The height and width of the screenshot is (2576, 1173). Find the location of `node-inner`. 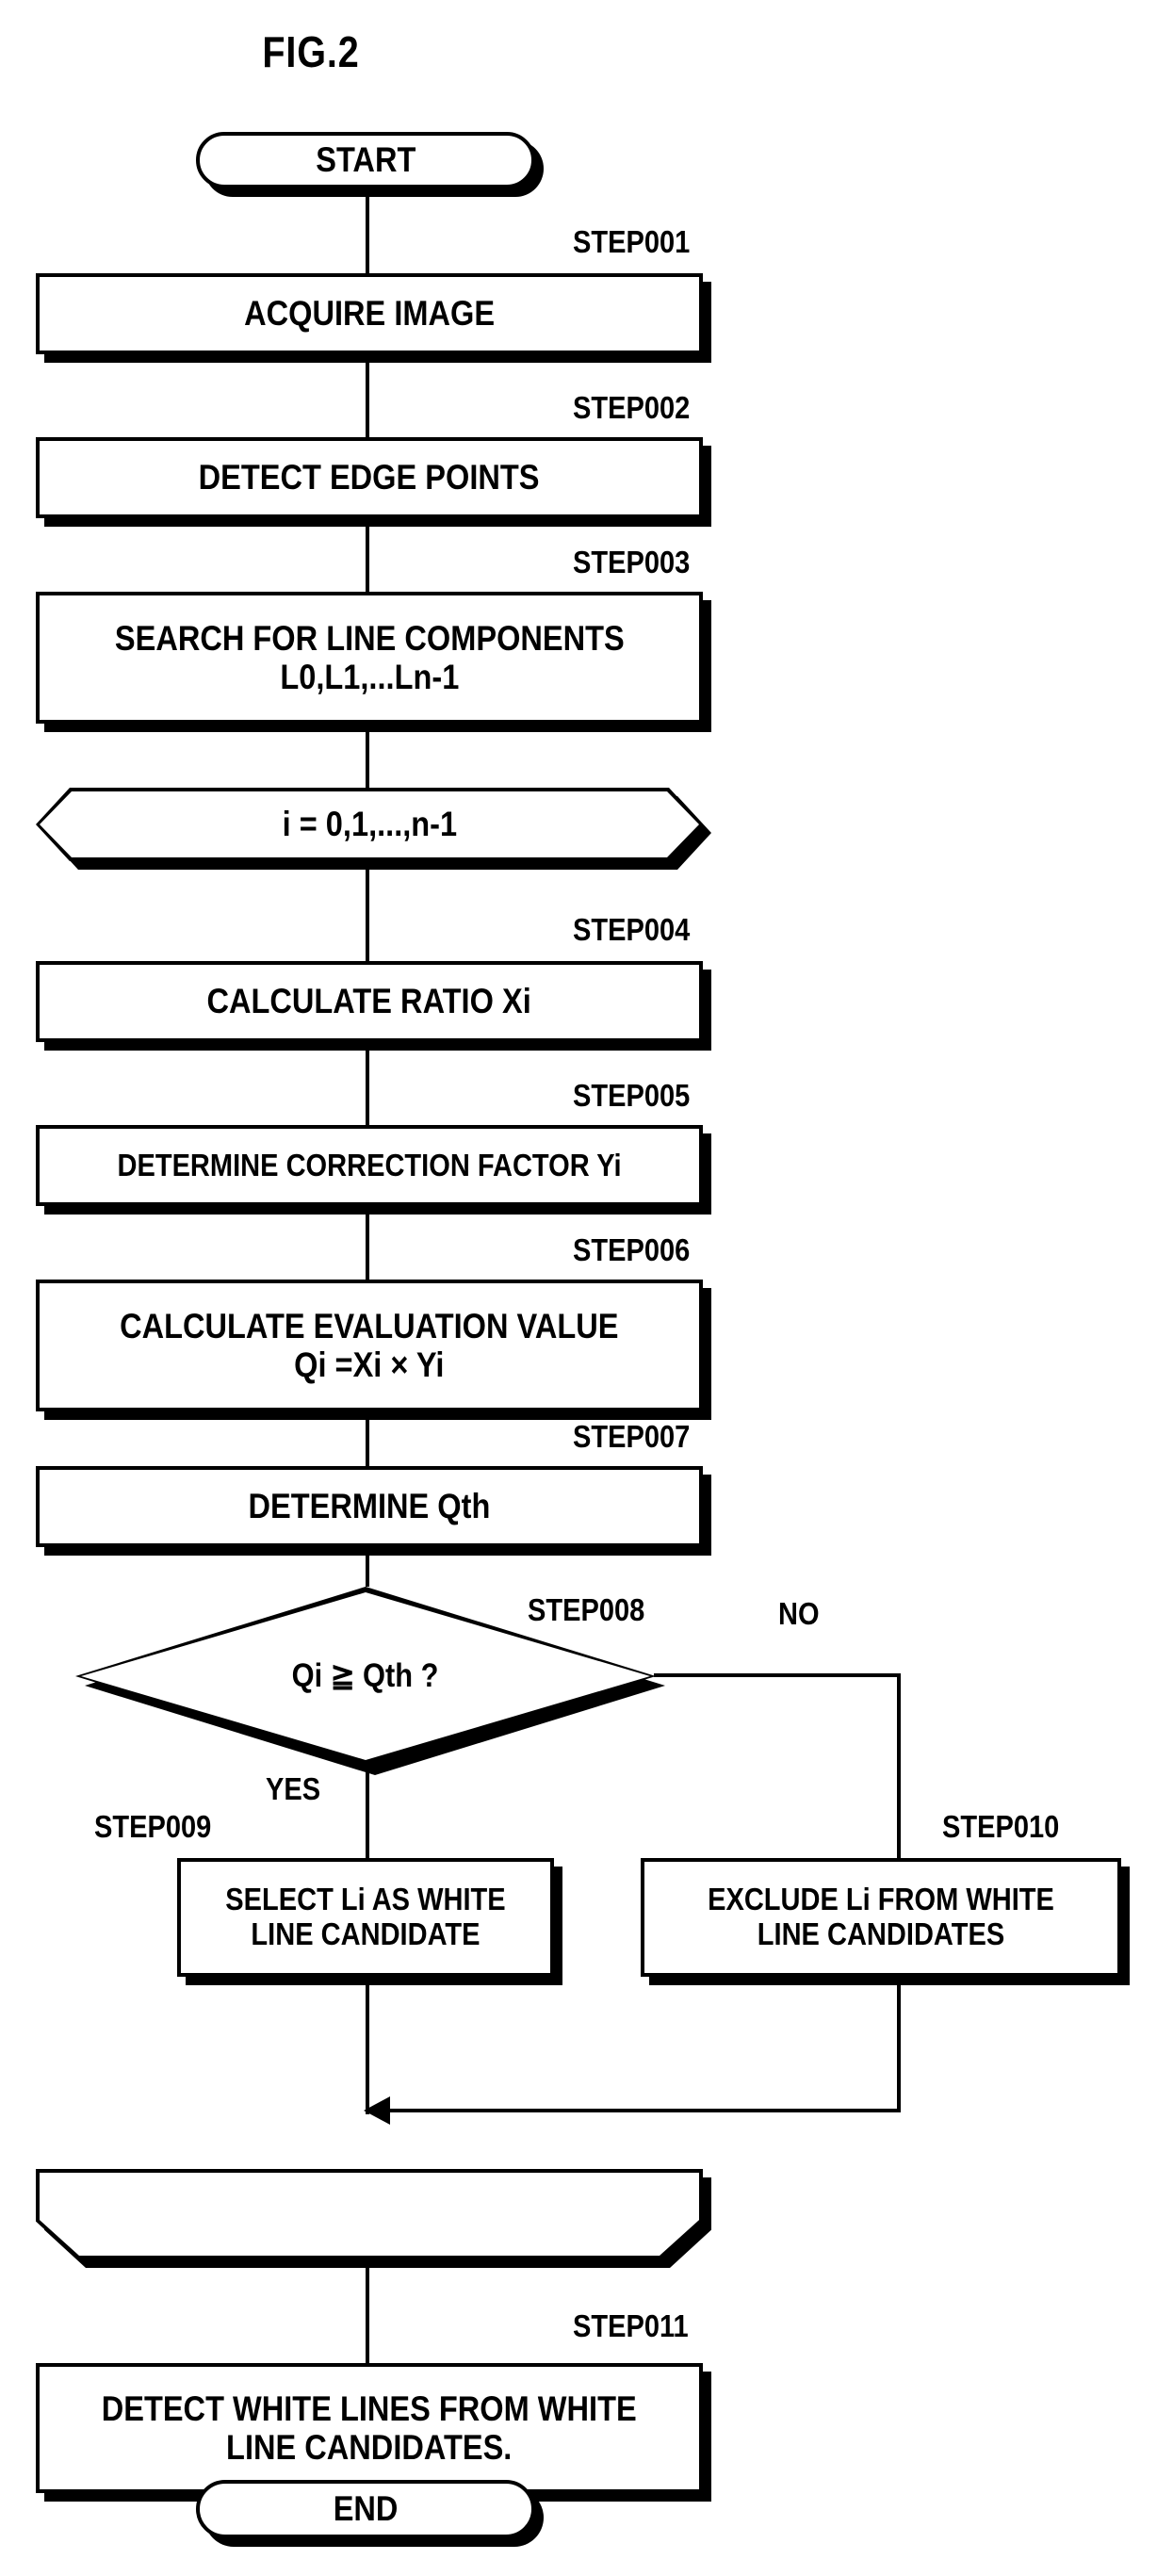

node-inner is located at coordinates (369, 2214).